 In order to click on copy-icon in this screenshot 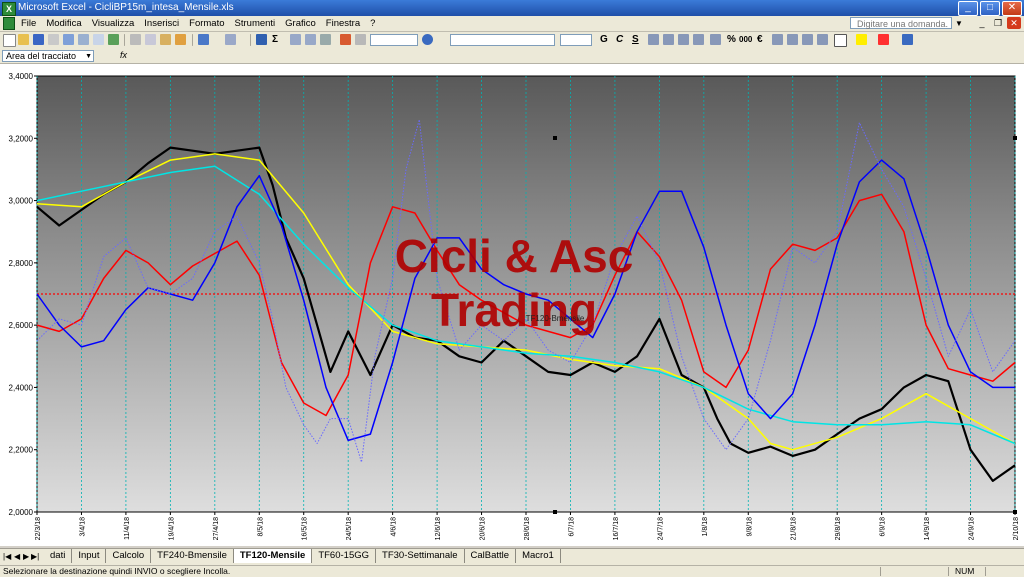, I will do `click(150, 39)`.